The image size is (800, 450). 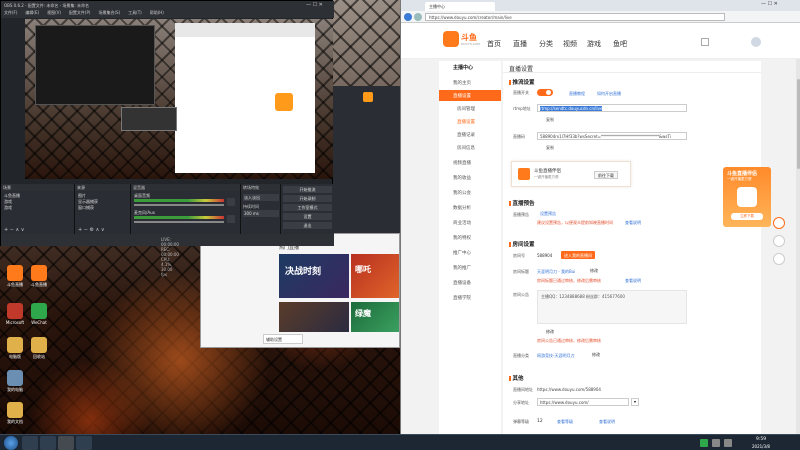 I want to click on menu-edit: 编辑(E), so click(x=32, y=12).